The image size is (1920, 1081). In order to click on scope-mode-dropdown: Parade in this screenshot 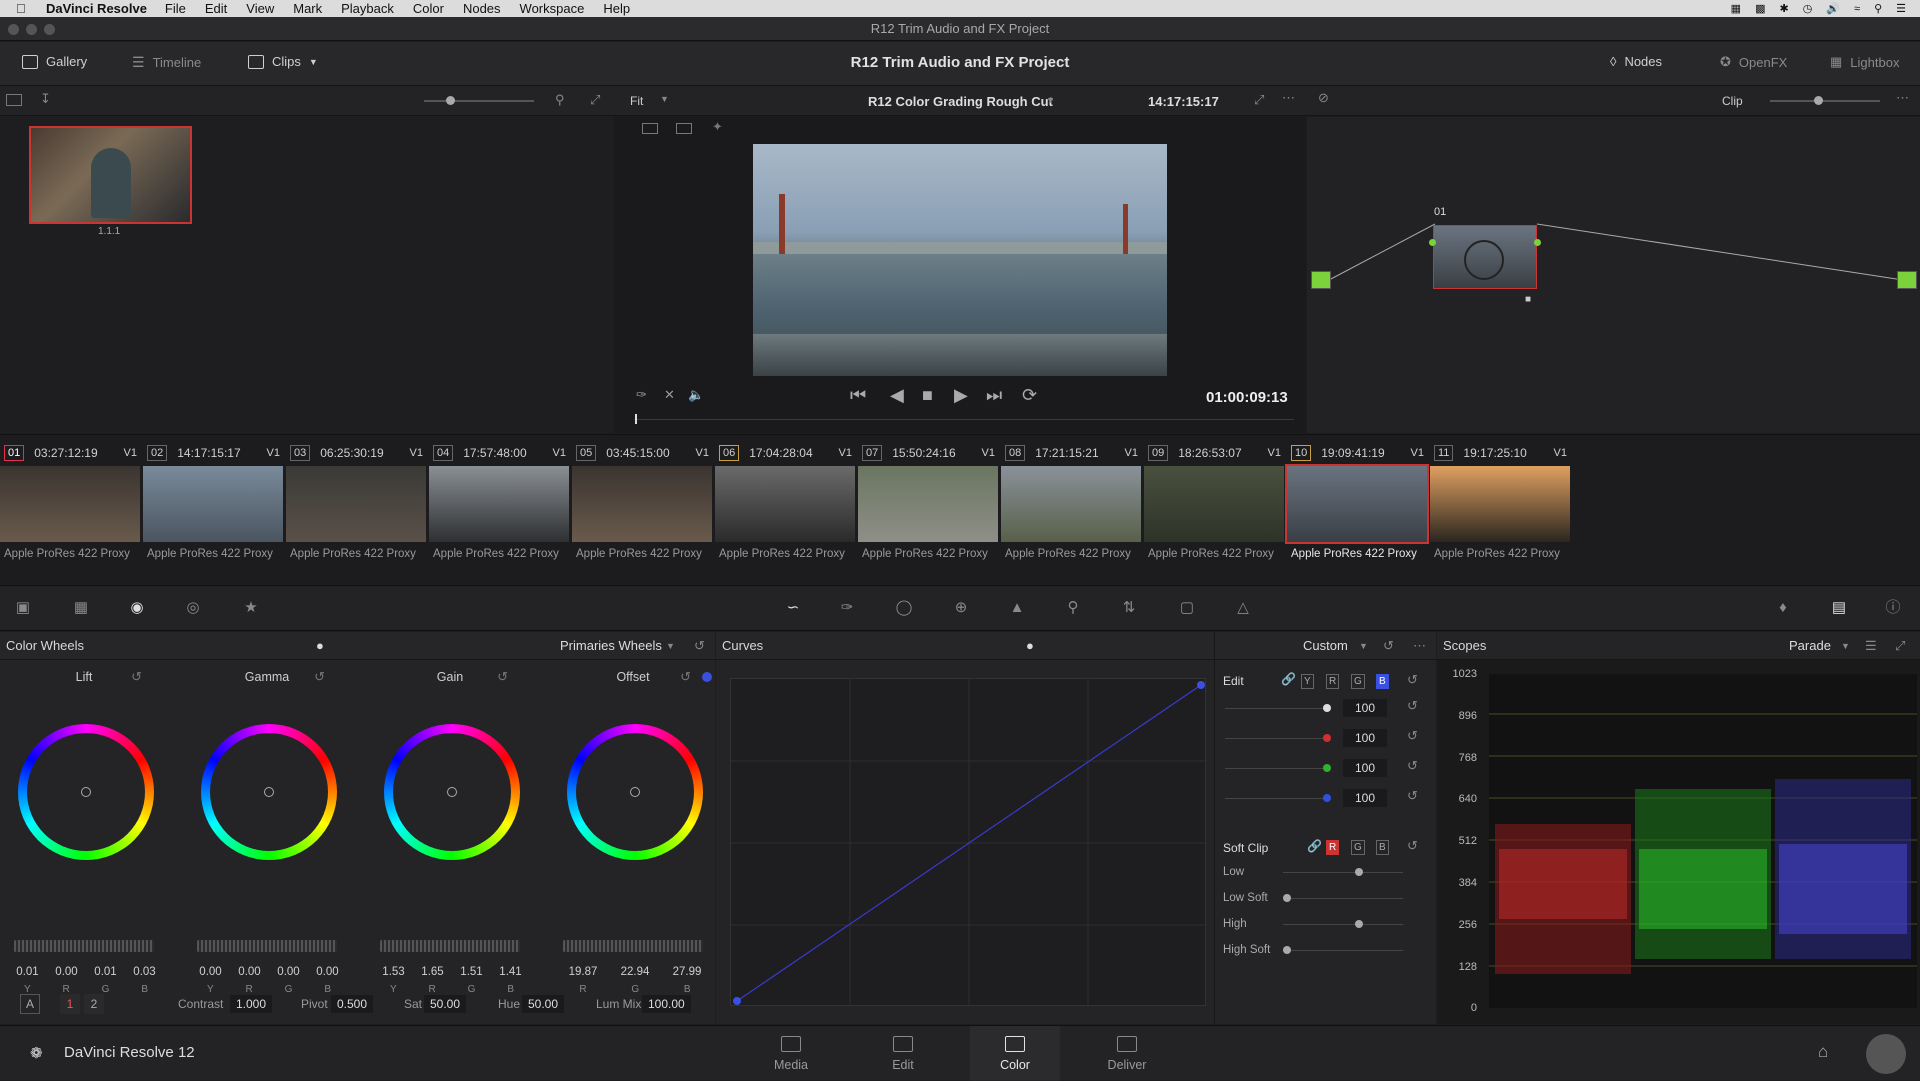, I will do `click(1810, 646)`.